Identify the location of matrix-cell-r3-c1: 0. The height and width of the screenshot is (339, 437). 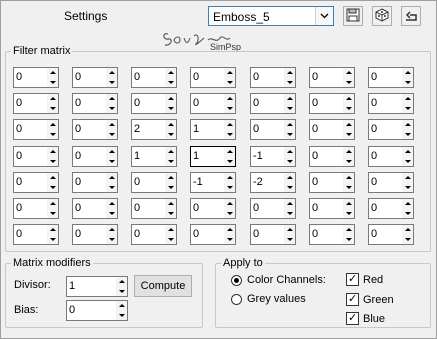
(36, 129).